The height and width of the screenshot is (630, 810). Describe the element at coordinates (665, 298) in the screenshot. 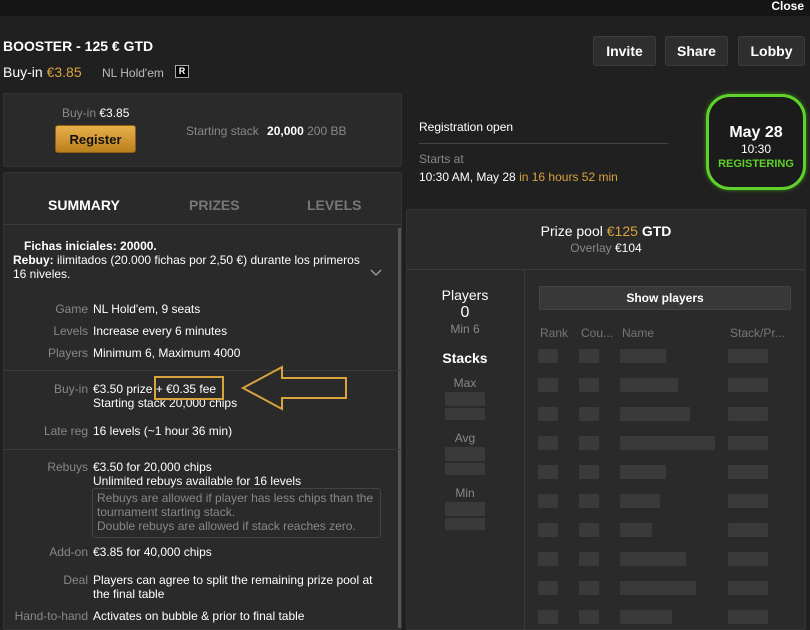

I see `show-players-button: Show players` at that location.